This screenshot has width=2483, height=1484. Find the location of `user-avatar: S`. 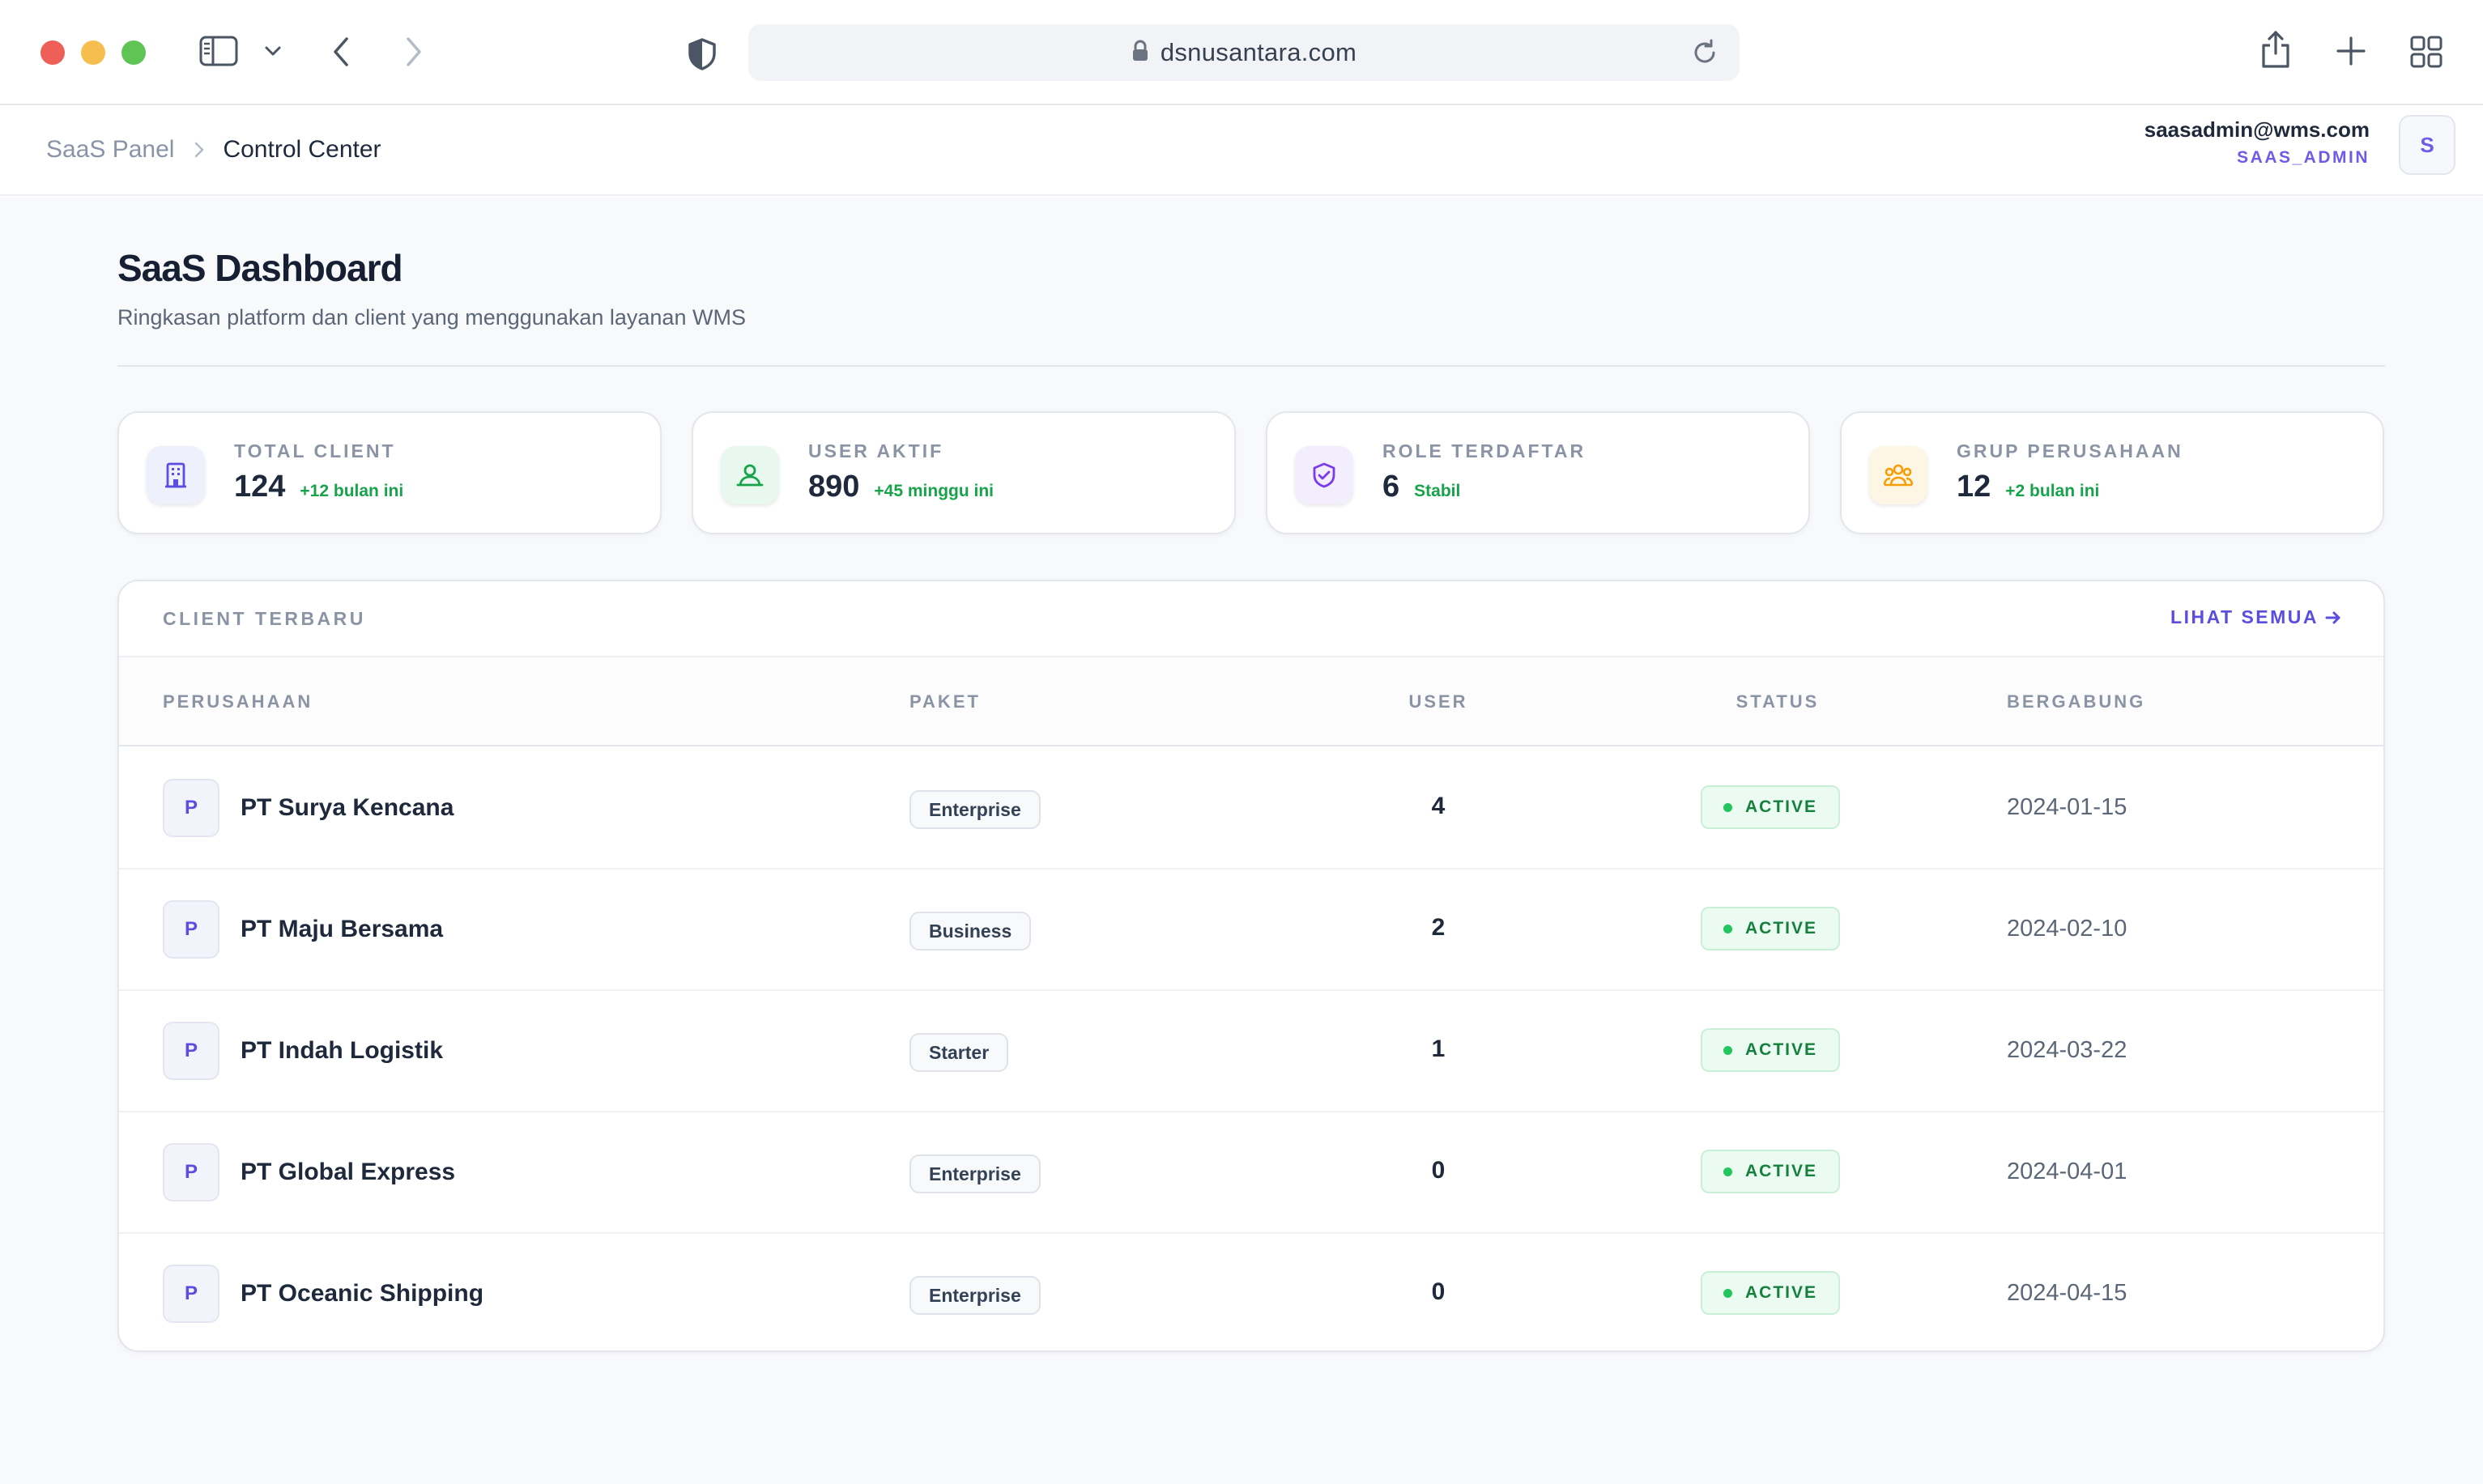

user-avatar: S is located at coordinates (2427, 145).